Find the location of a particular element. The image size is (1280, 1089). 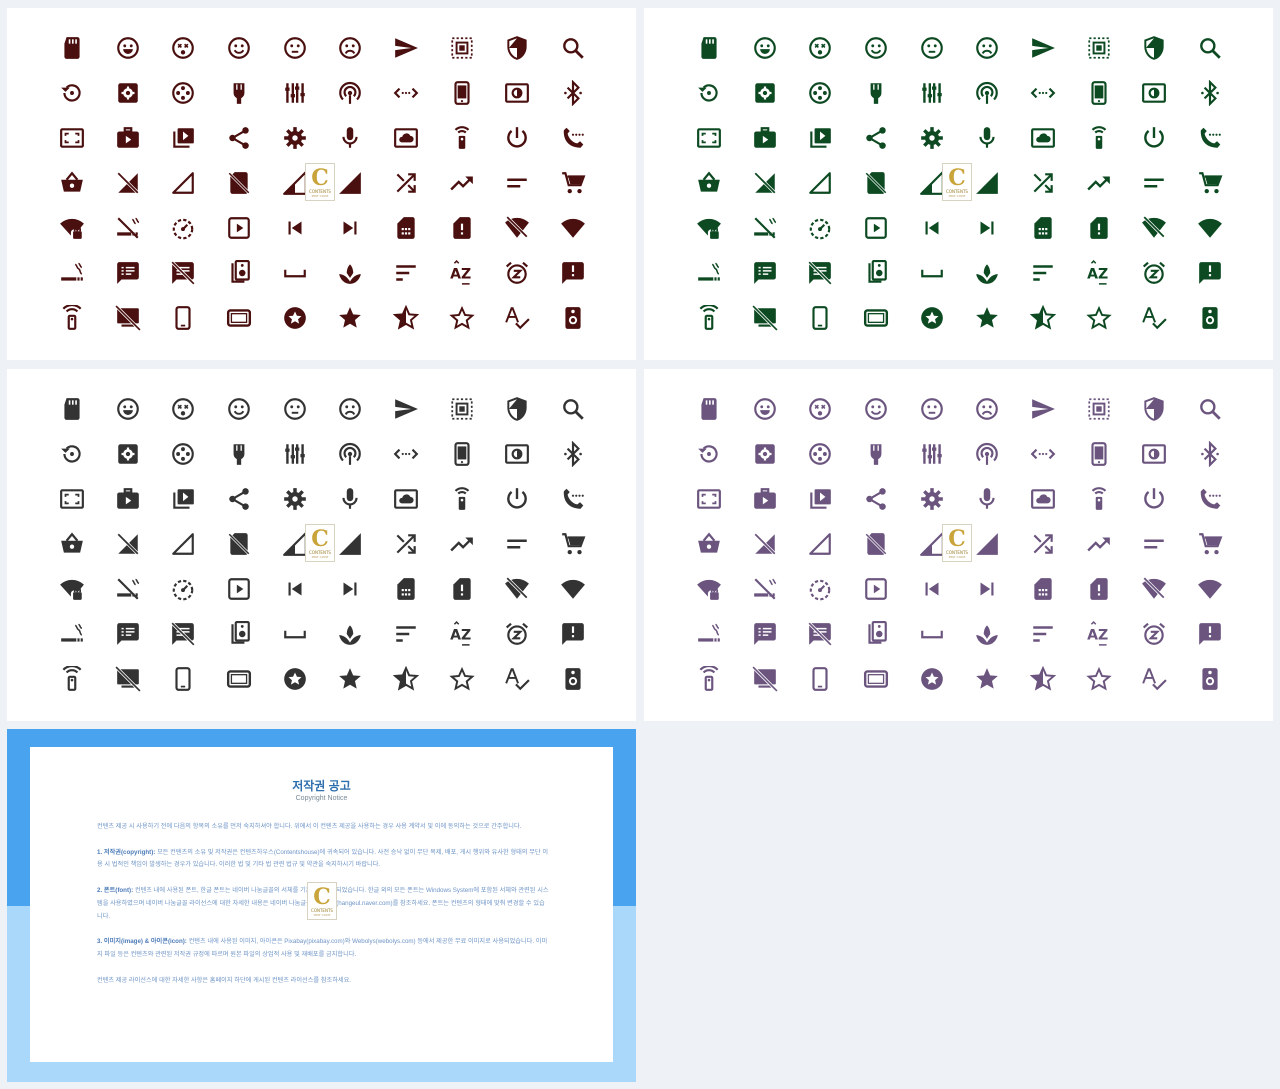

star-outline-icon is located at coordinates (462, 678).